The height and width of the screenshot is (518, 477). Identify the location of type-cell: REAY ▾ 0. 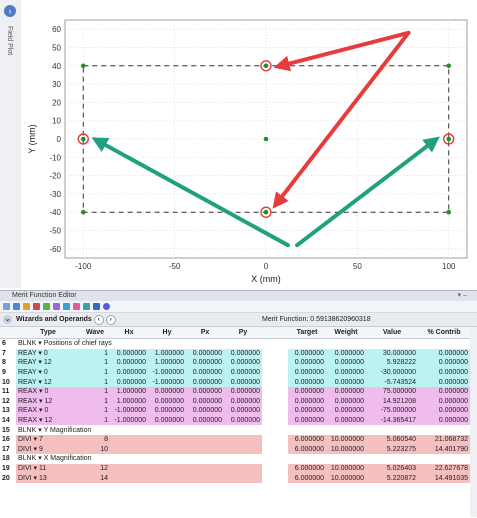
(48, 353).